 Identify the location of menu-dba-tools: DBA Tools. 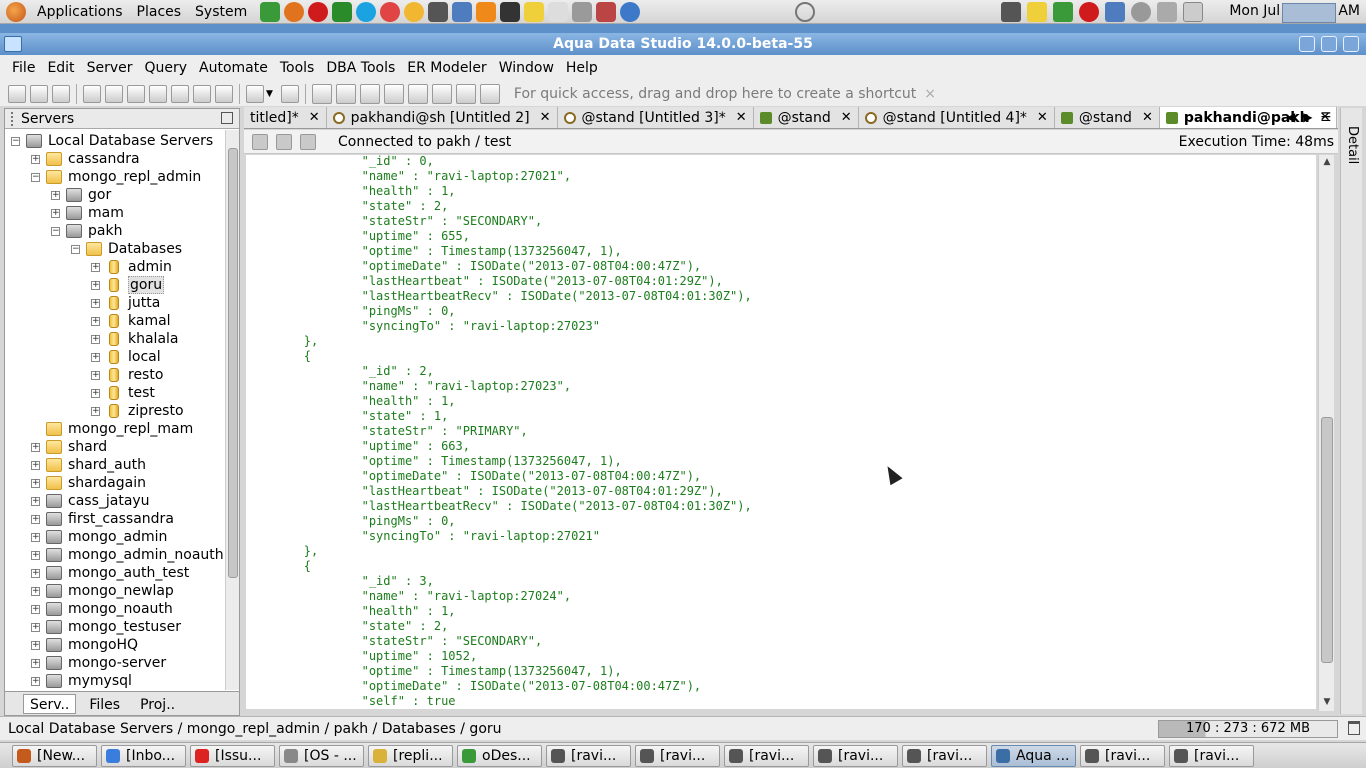
(360, 68).